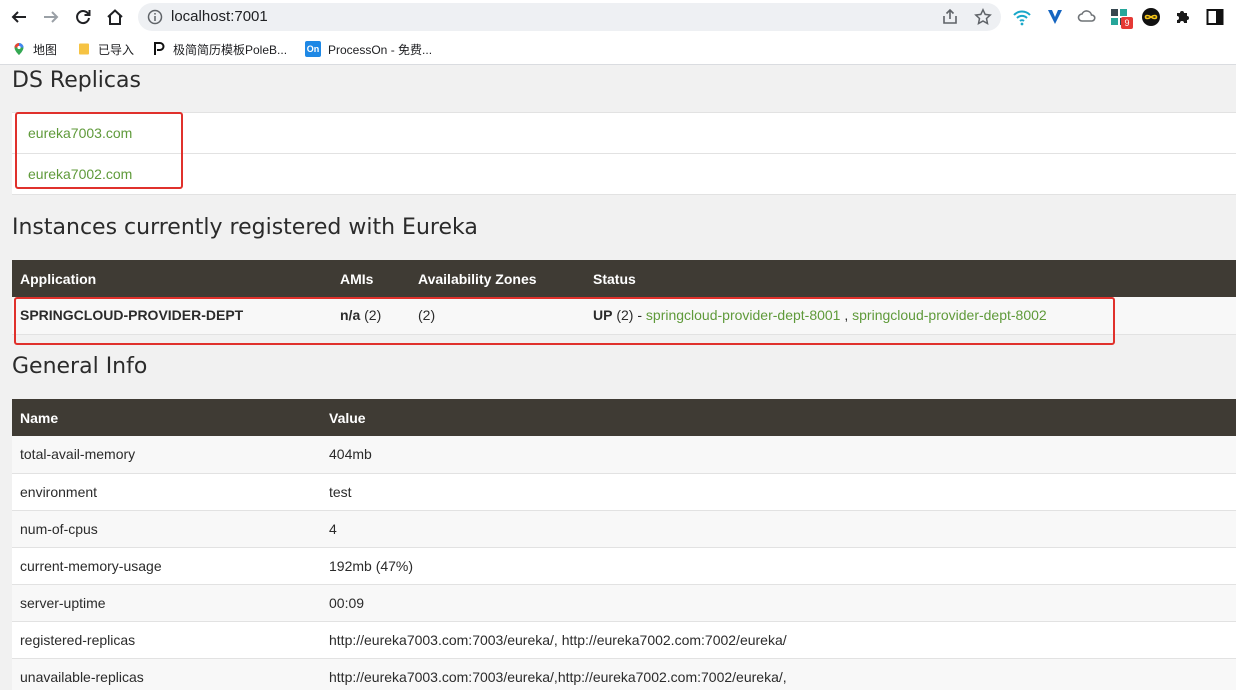 Image resolution: width=1236 pixels, height=690 pixels. Describe the element at coordinates (1022, 17) in the screenshot. I see `wifi-icon` at that location.